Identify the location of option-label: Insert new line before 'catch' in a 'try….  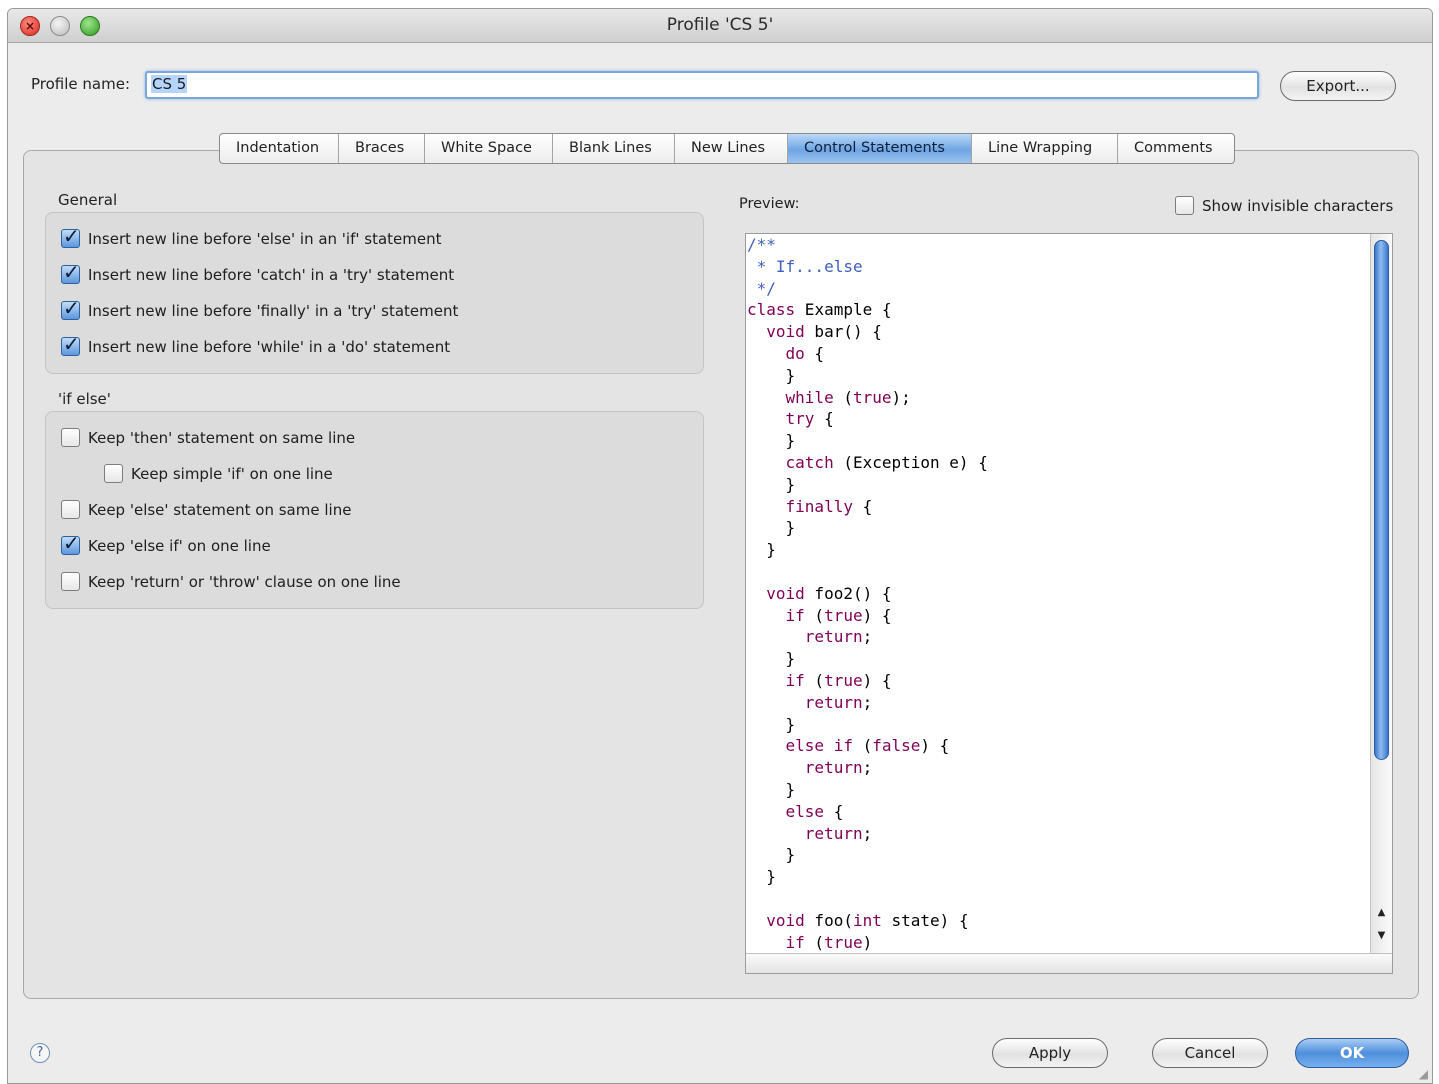
(271, 275).